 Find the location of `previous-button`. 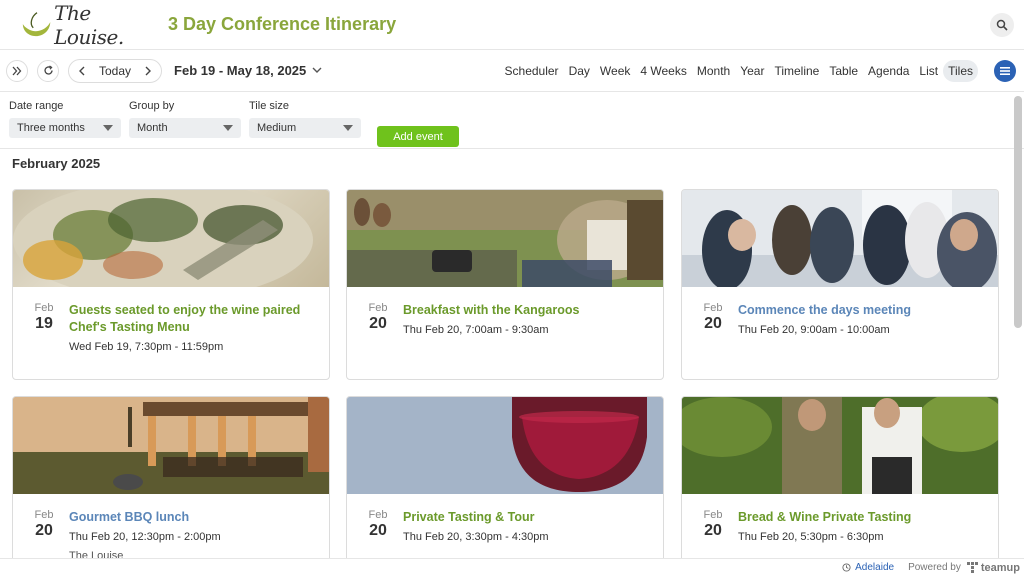

previous-button is located at coordinates (82, 71).